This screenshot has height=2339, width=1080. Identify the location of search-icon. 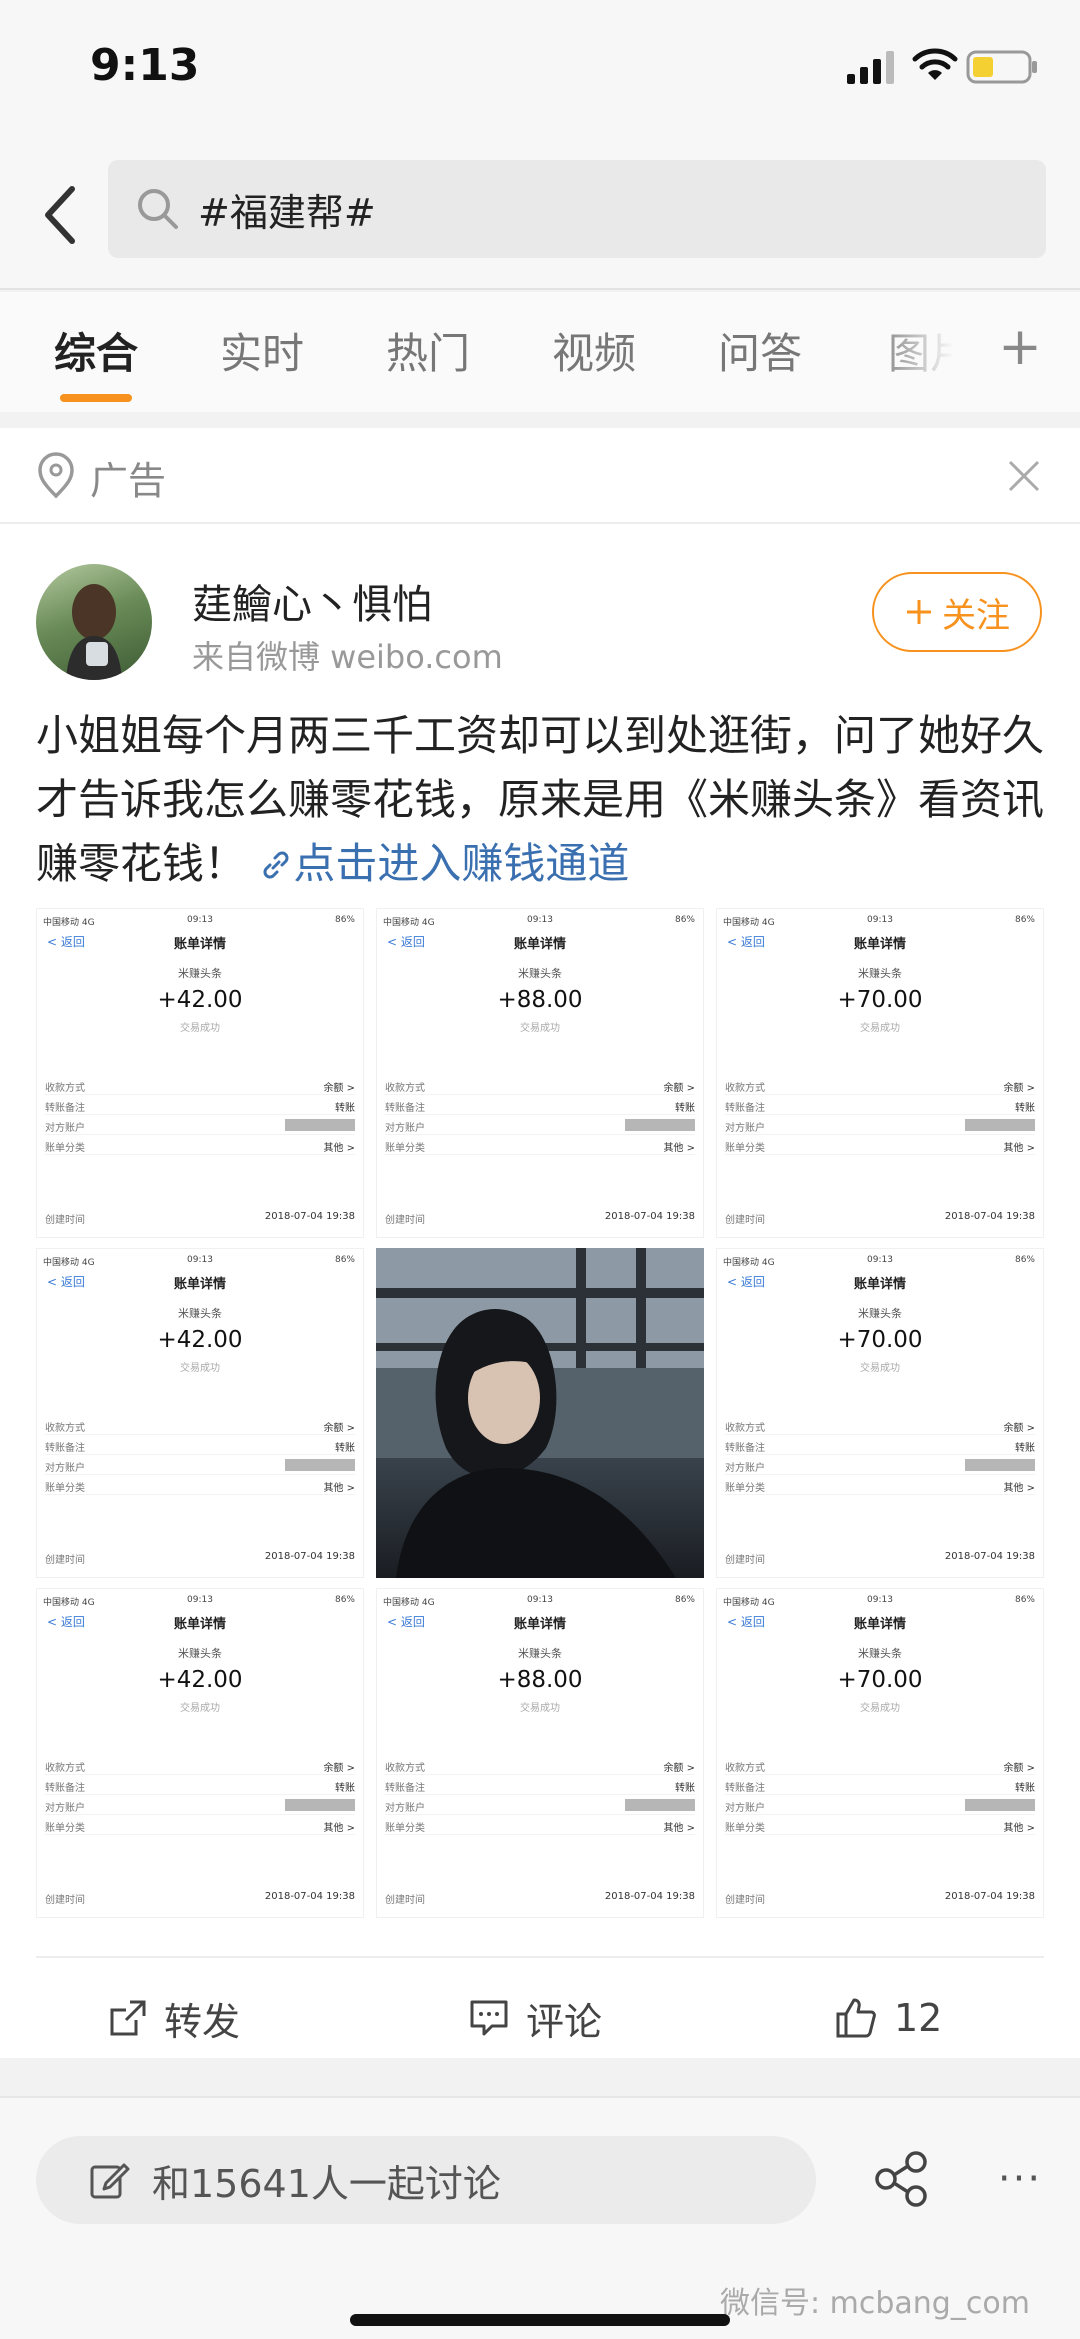
(158, 209).